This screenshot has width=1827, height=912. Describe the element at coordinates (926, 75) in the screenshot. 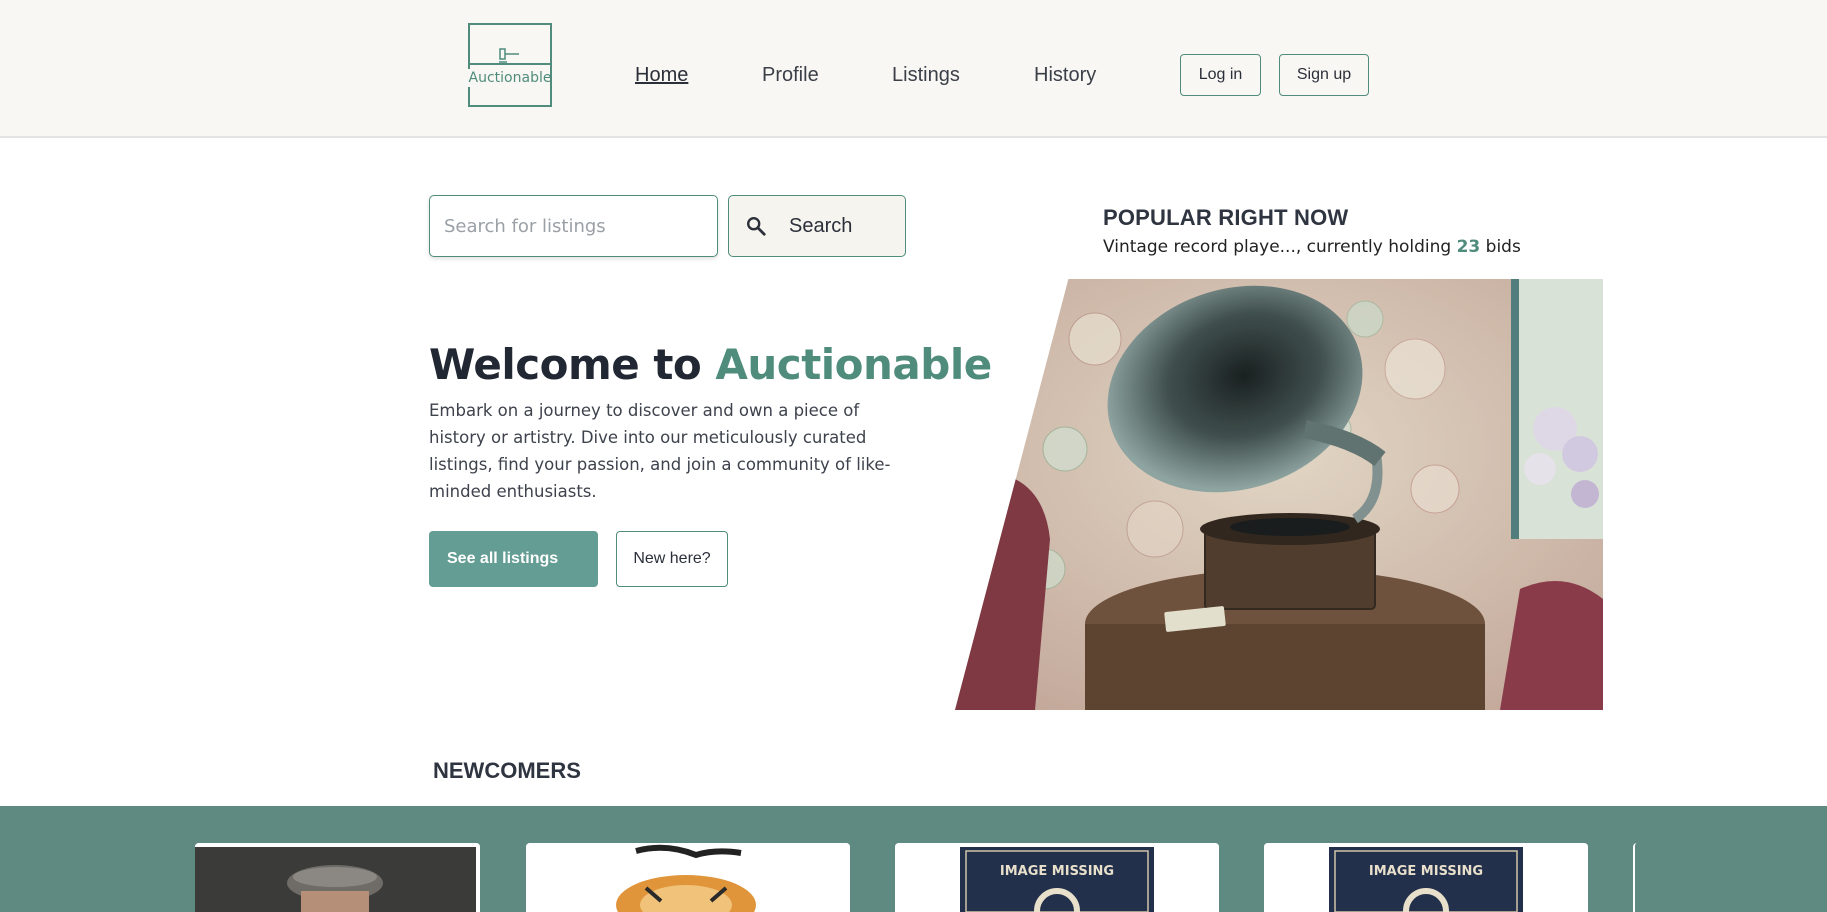

I see `nav-listings: Listings` at that location.